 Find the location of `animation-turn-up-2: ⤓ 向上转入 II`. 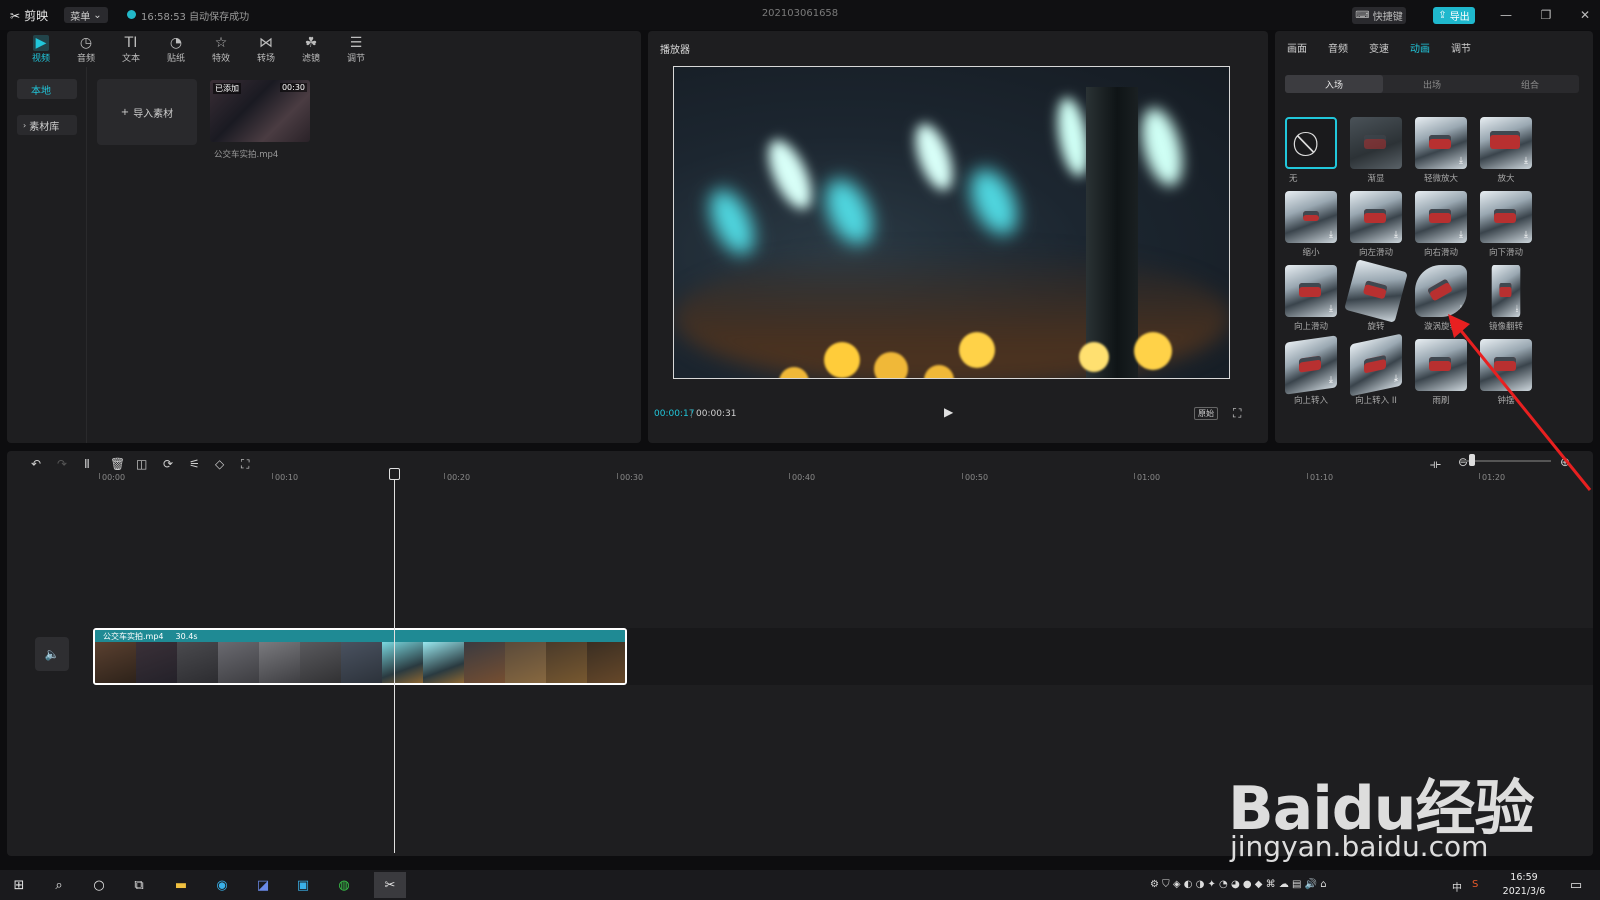

animation-turn-up-2: ⤓ 向上转入 II is located at coordinates (1376, 372).